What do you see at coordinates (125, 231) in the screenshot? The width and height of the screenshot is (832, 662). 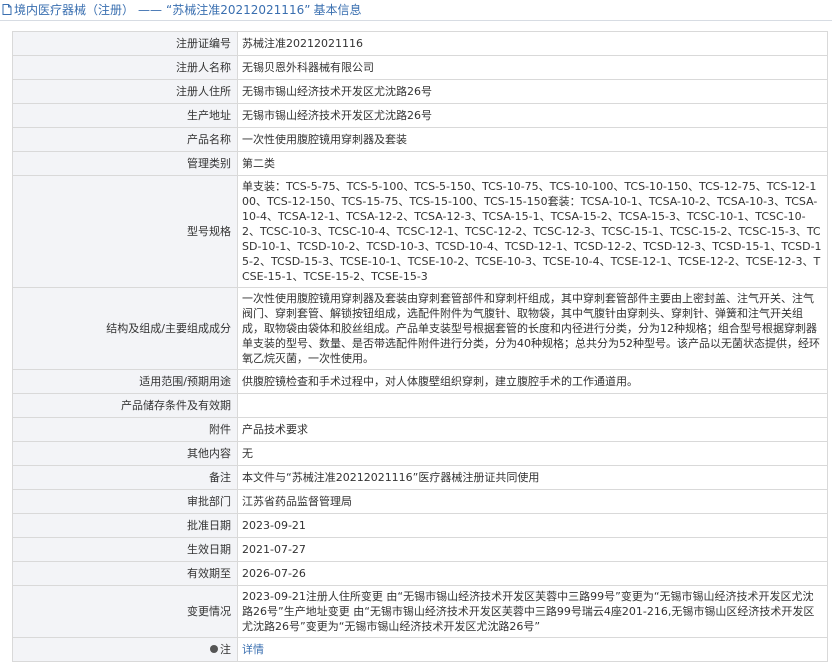 I see `row-key: 型号规格` at bounding box center [125, 231].